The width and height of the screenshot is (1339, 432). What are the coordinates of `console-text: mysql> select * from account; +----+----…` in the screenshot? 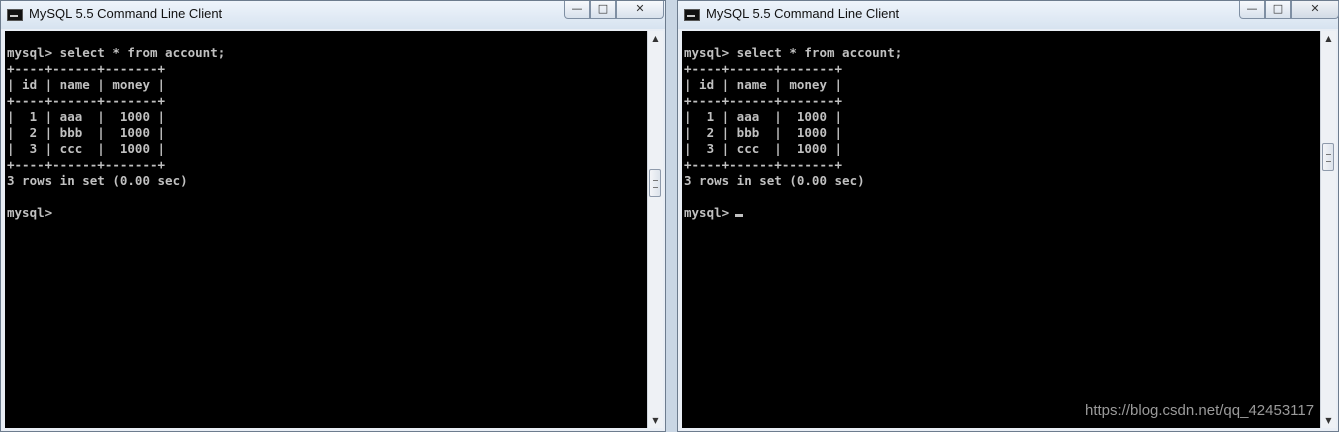 It's located at (116, 132).